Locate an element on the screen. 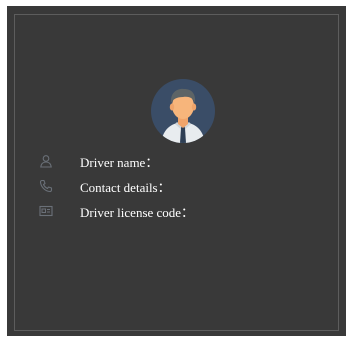 Image resolution: width=354 pixels, height=343 pixels. driver-name-label: Driver name： is located at coordinates (119, 162).